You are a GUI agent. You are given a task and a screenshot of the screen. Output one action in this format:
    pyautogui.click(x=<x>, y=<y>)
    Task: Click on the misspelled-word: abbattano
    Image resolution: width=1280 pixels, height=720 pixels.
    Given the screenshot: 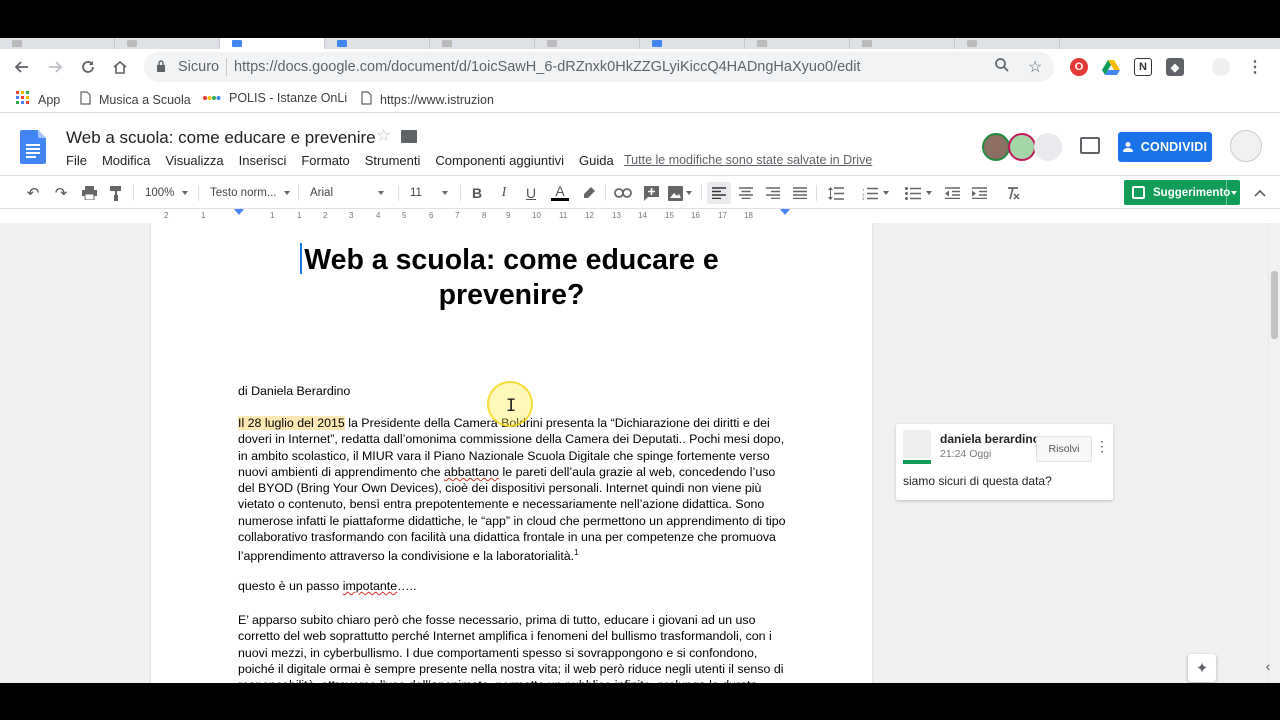 What is the action you would take?
    pyautogui.click(x=471, y=472)
    